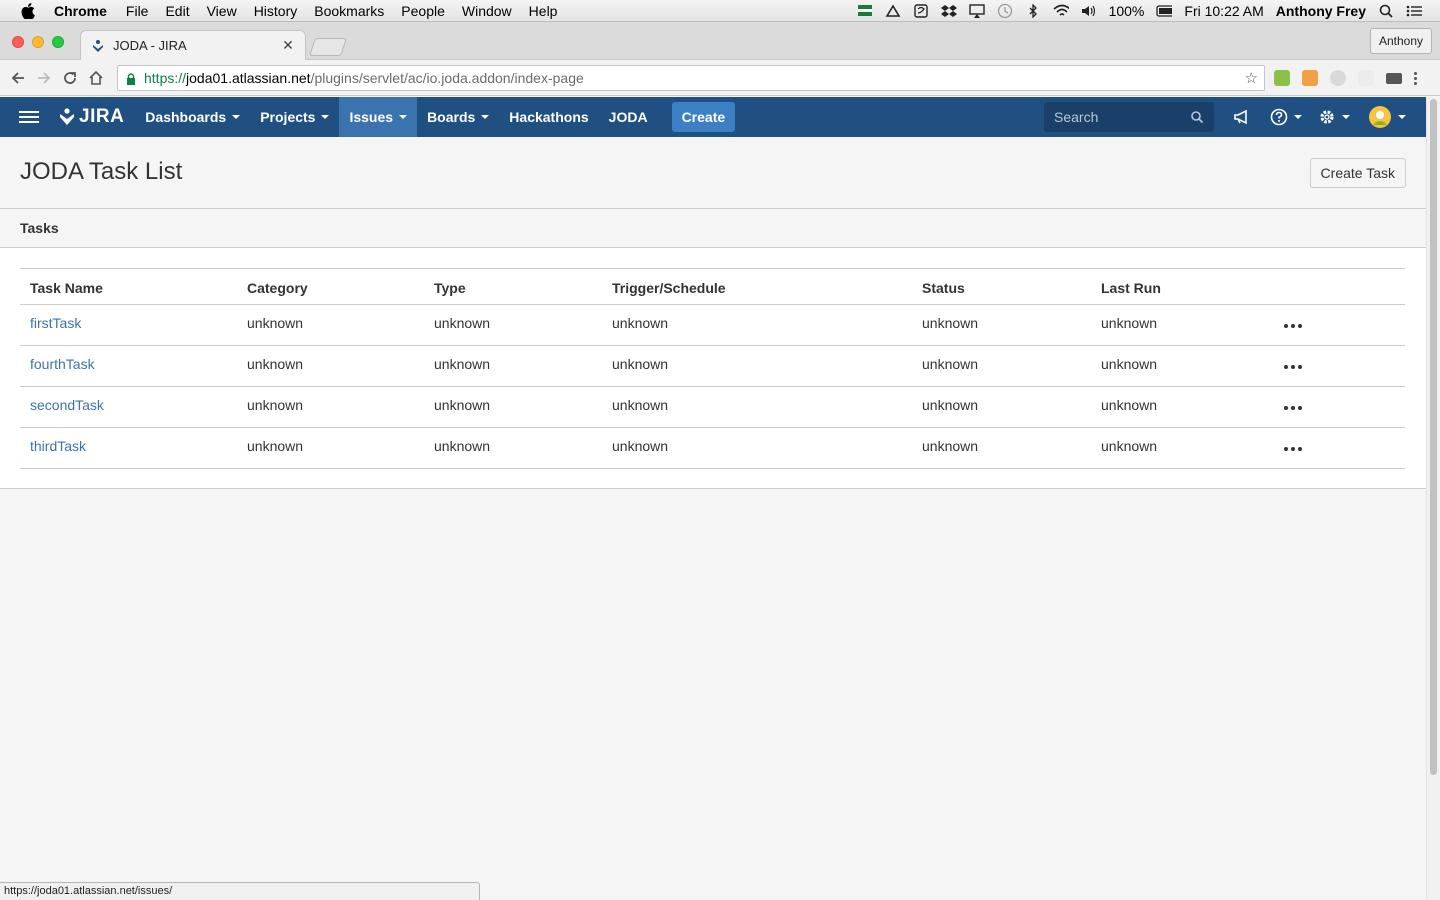 Image resolution: width=1440 pixels, height=900 pixels. What do you see at coordinates (18, 78) in the screenshot?
I see `back-arrow-icon` at bounding box center [18, 78].